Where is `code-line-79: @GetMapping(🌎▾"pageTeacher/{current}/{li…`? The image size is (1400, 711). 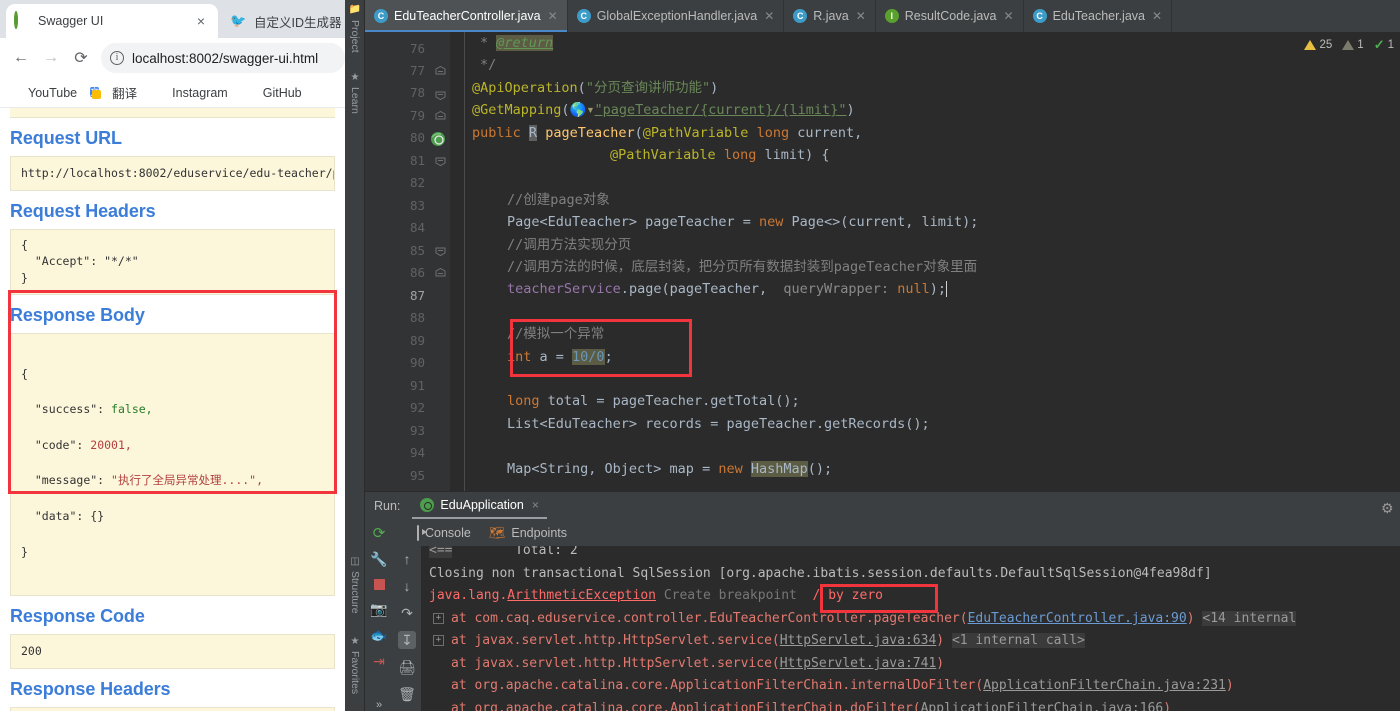
code-line-79: @GetMapping(🌎▾"pageTeacher/{current}/{li… is located at coordinates (663, 110).